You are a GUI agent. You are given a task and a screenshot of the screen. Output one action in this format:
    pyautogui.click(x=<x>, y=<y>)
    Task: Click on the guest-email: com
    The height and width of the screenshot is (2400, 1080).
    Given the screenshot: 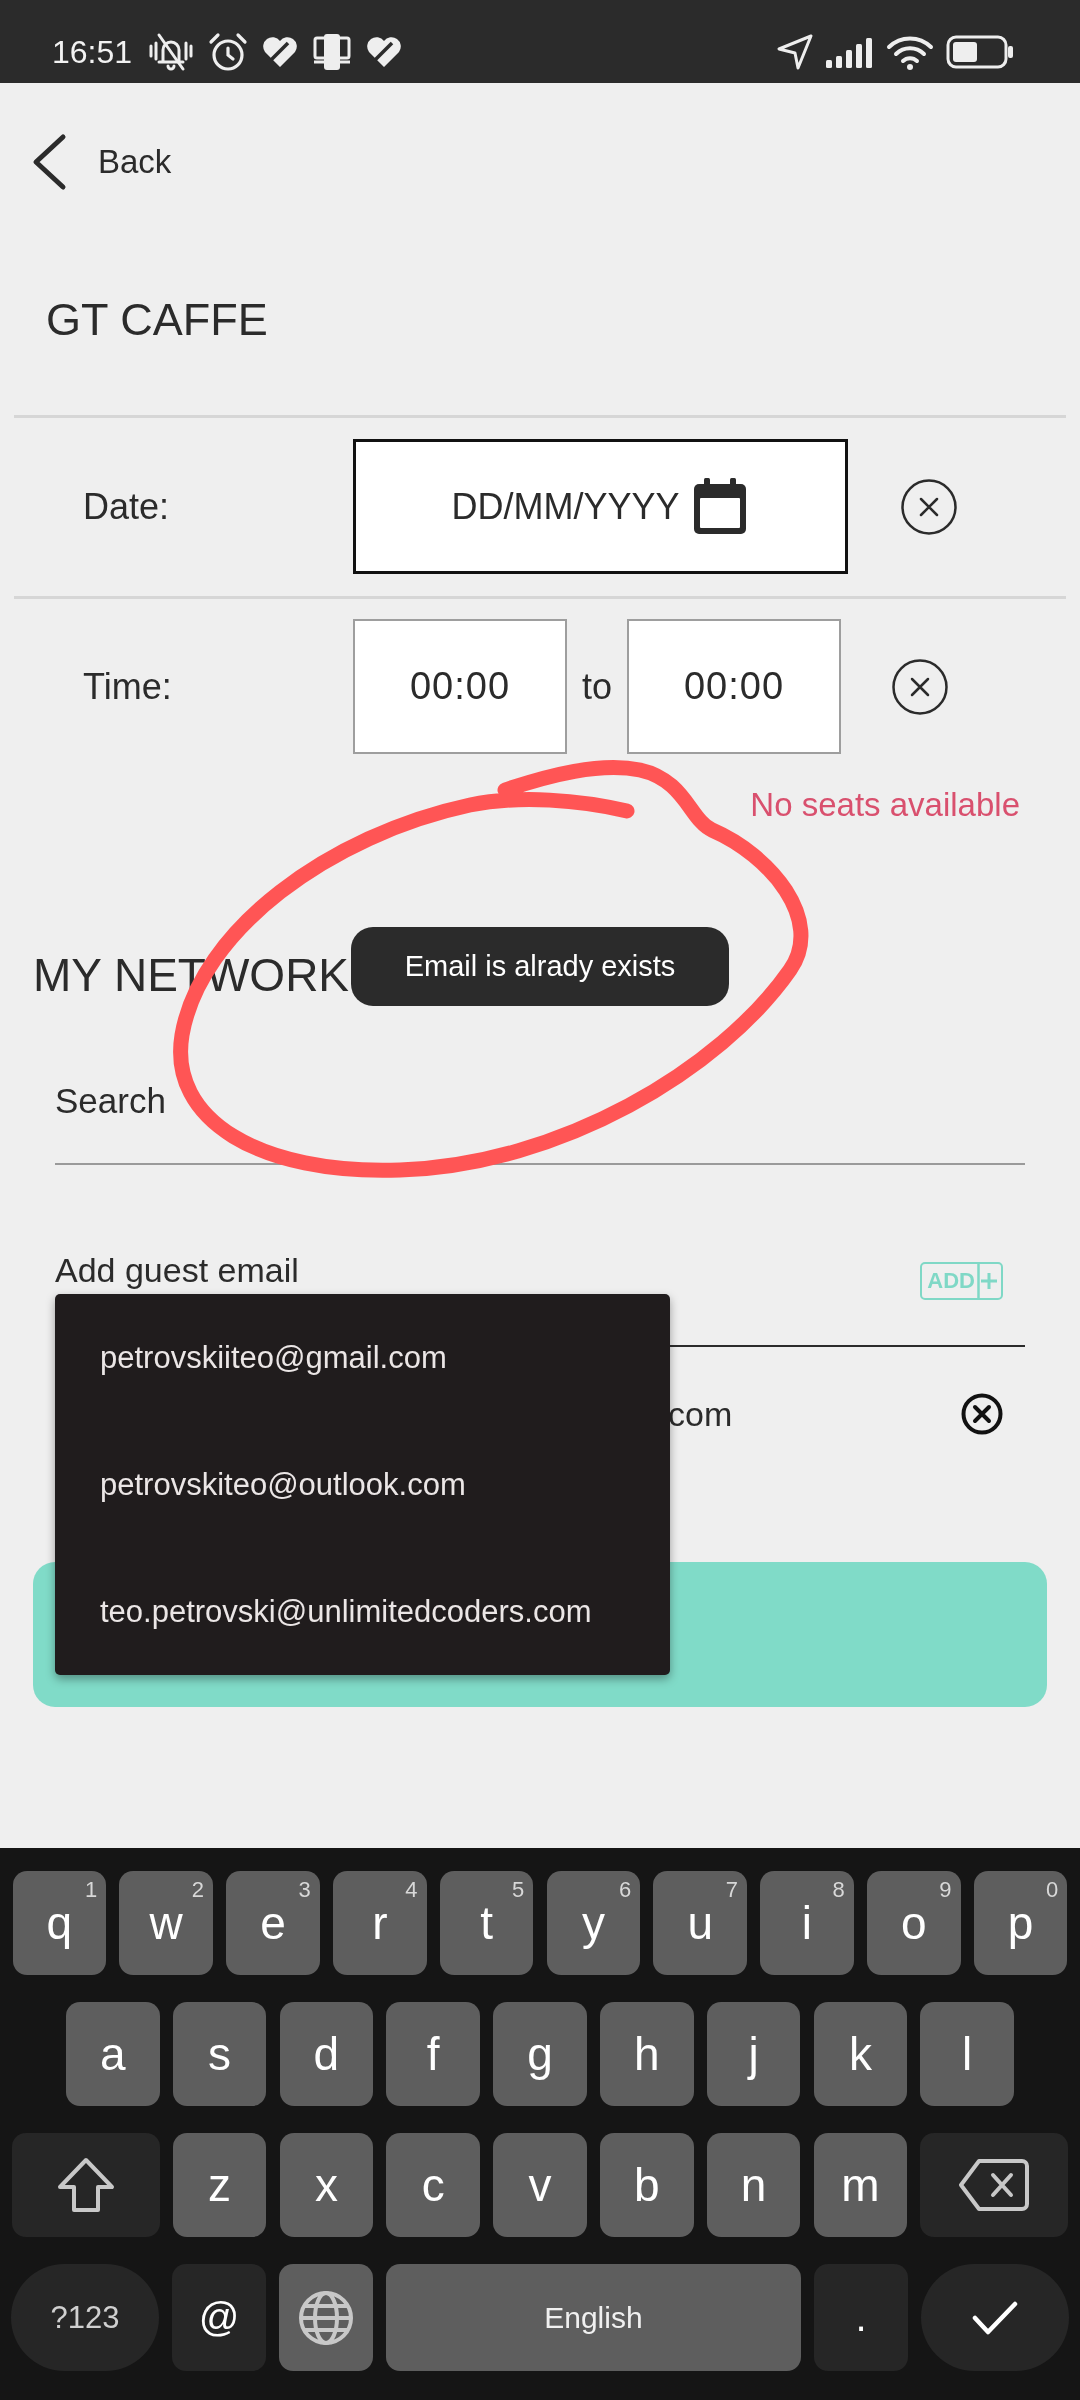 What is the action you would take?
    pyautogui.click(x=700, y=1414)
    